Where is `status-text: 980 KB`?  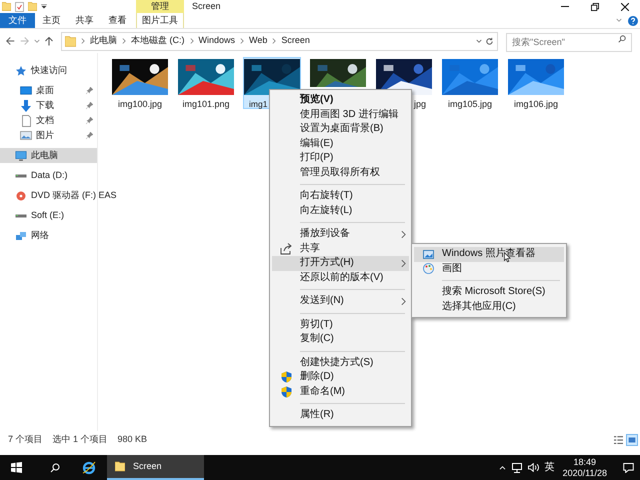
status-text: 980 KB is located at coordinates (133, 439).